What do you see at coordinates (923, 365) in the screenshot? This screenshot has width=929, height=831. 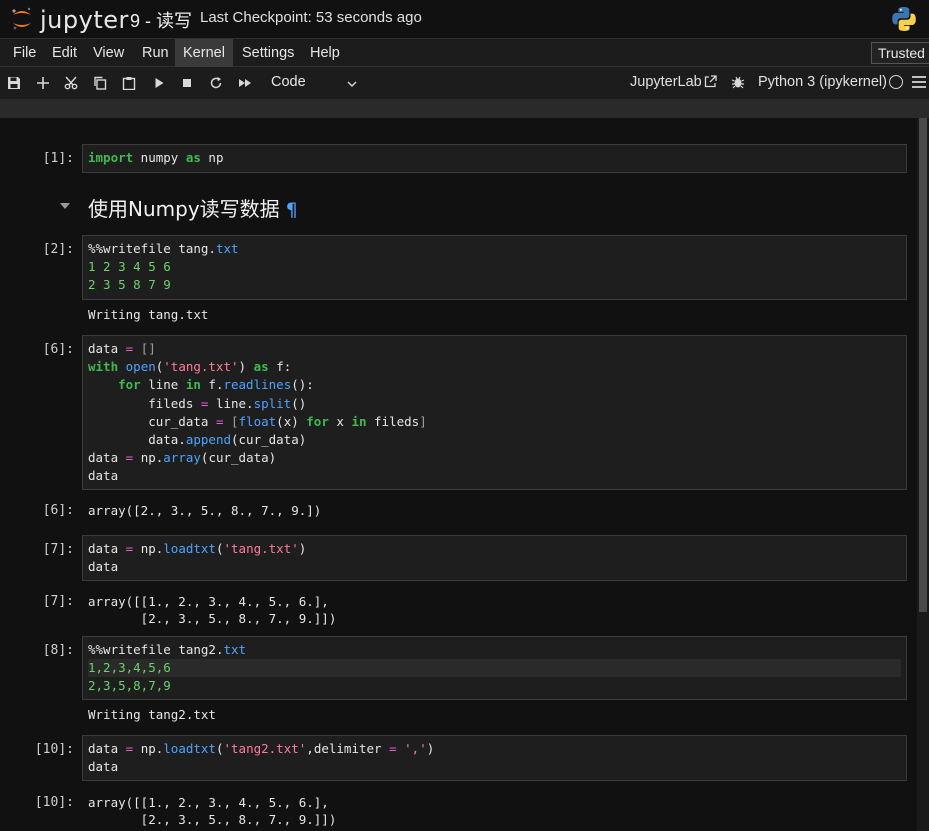 I see `scrollbar-thumb` at bounding box center [923, 365].